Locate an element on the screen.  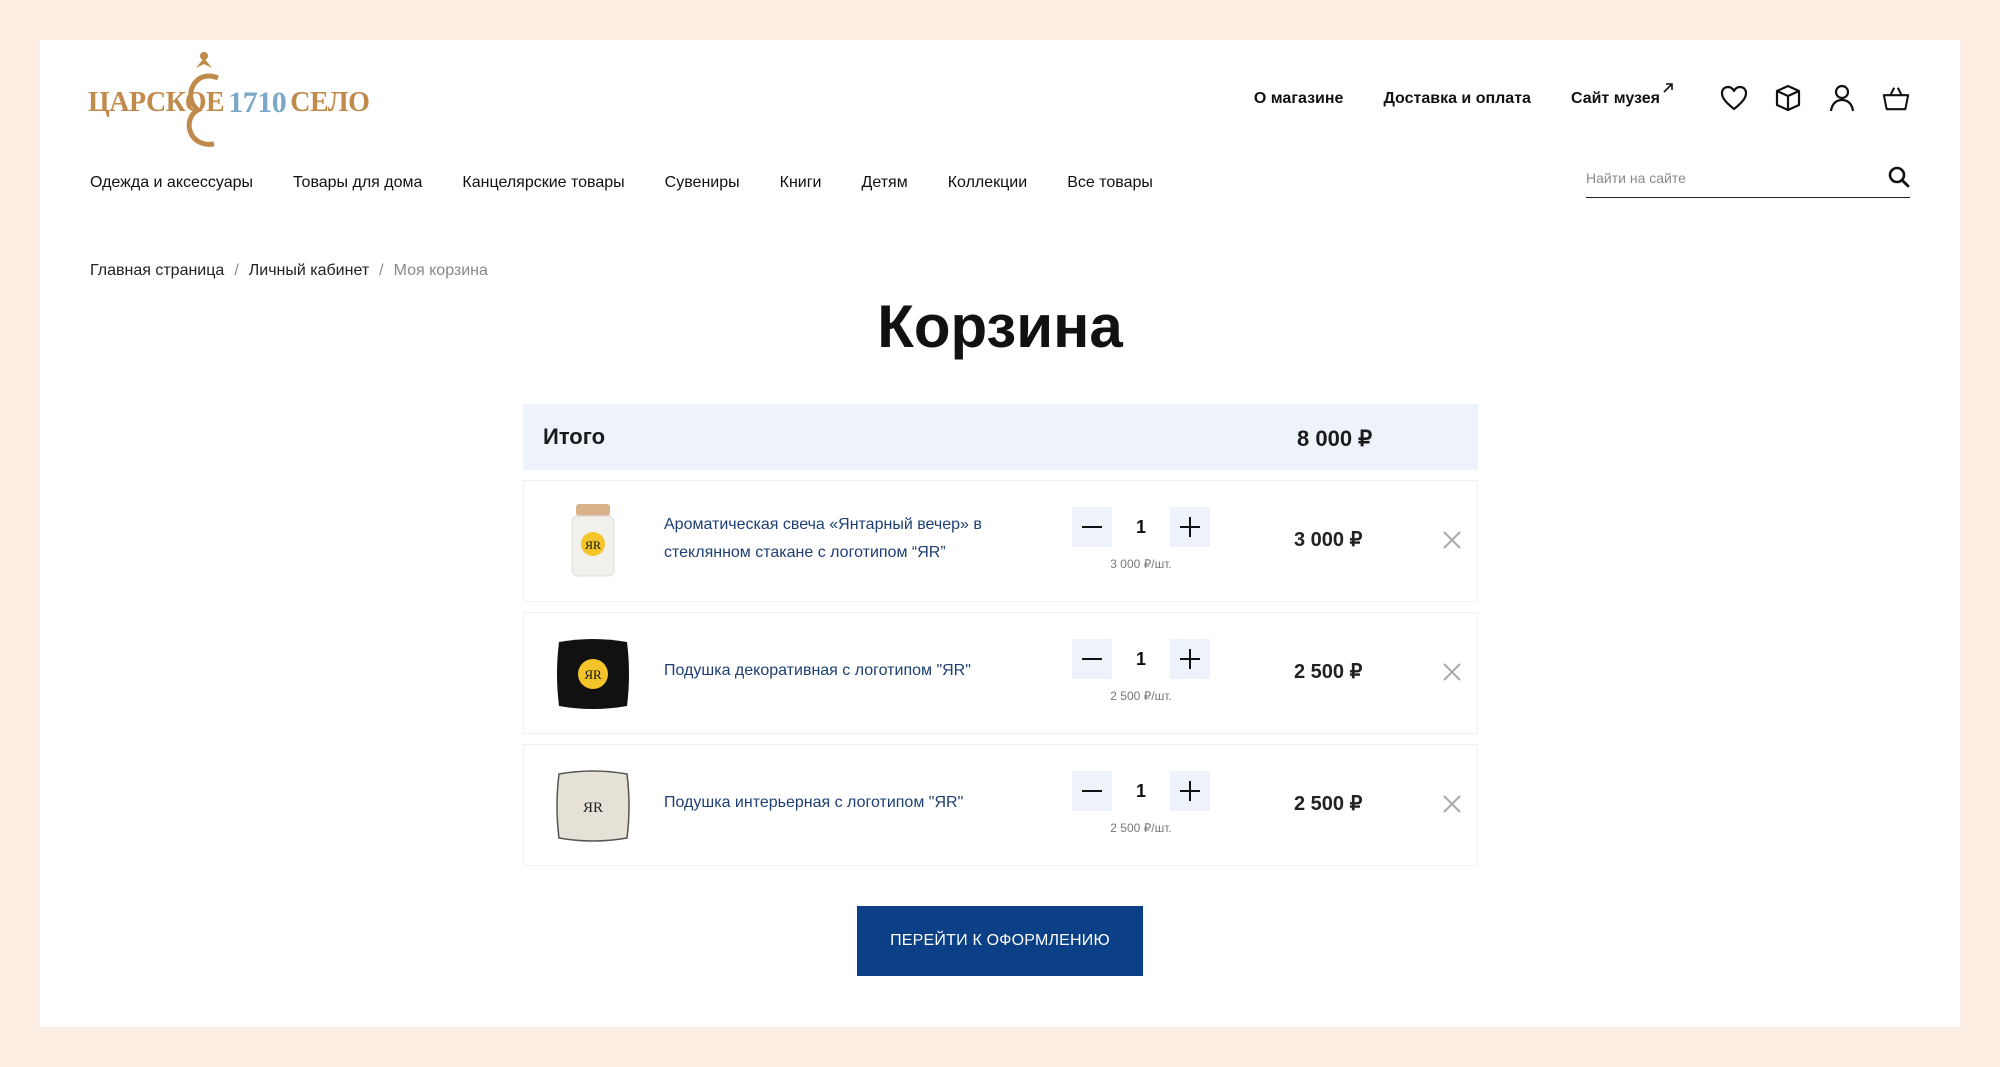
site-logo: ЦАРСКОЕ 1710 СЕЛО is located at coordinates (229, 103).